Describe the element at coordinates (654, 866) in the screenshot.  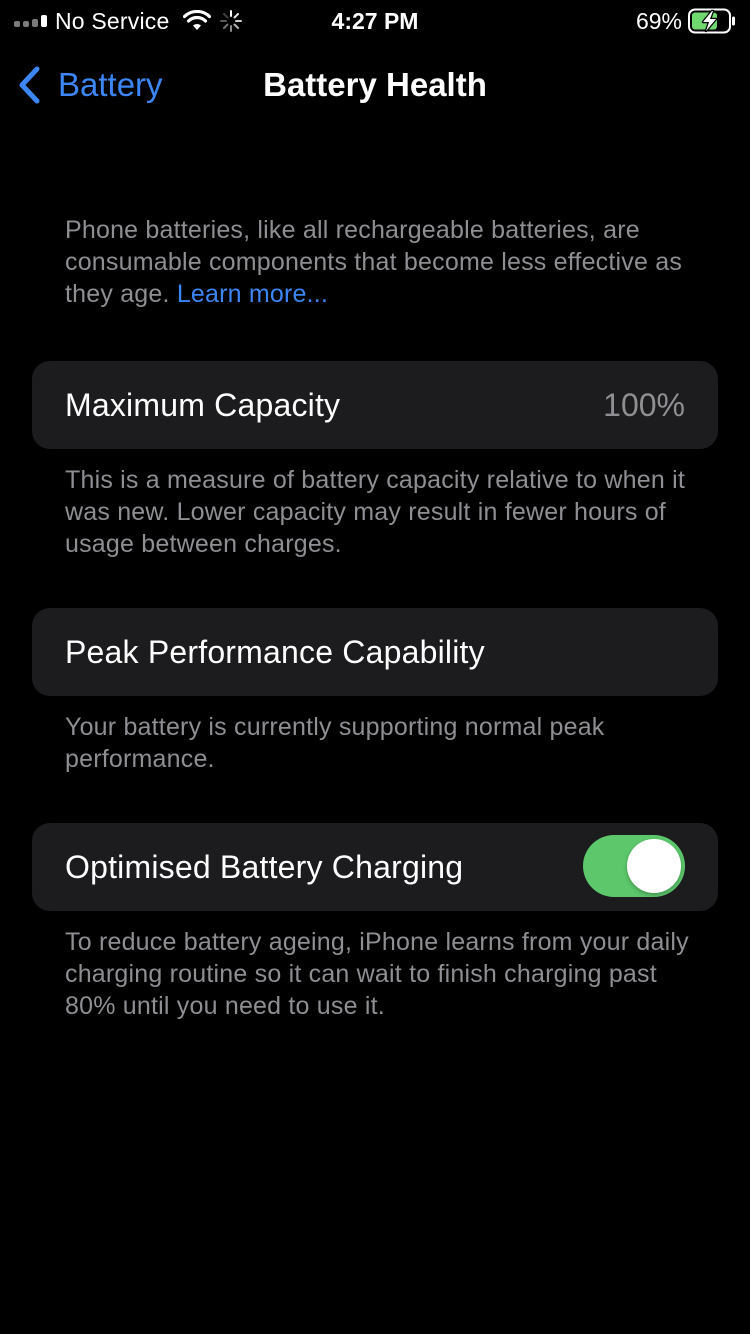
I see `toggle-knob` at that location.